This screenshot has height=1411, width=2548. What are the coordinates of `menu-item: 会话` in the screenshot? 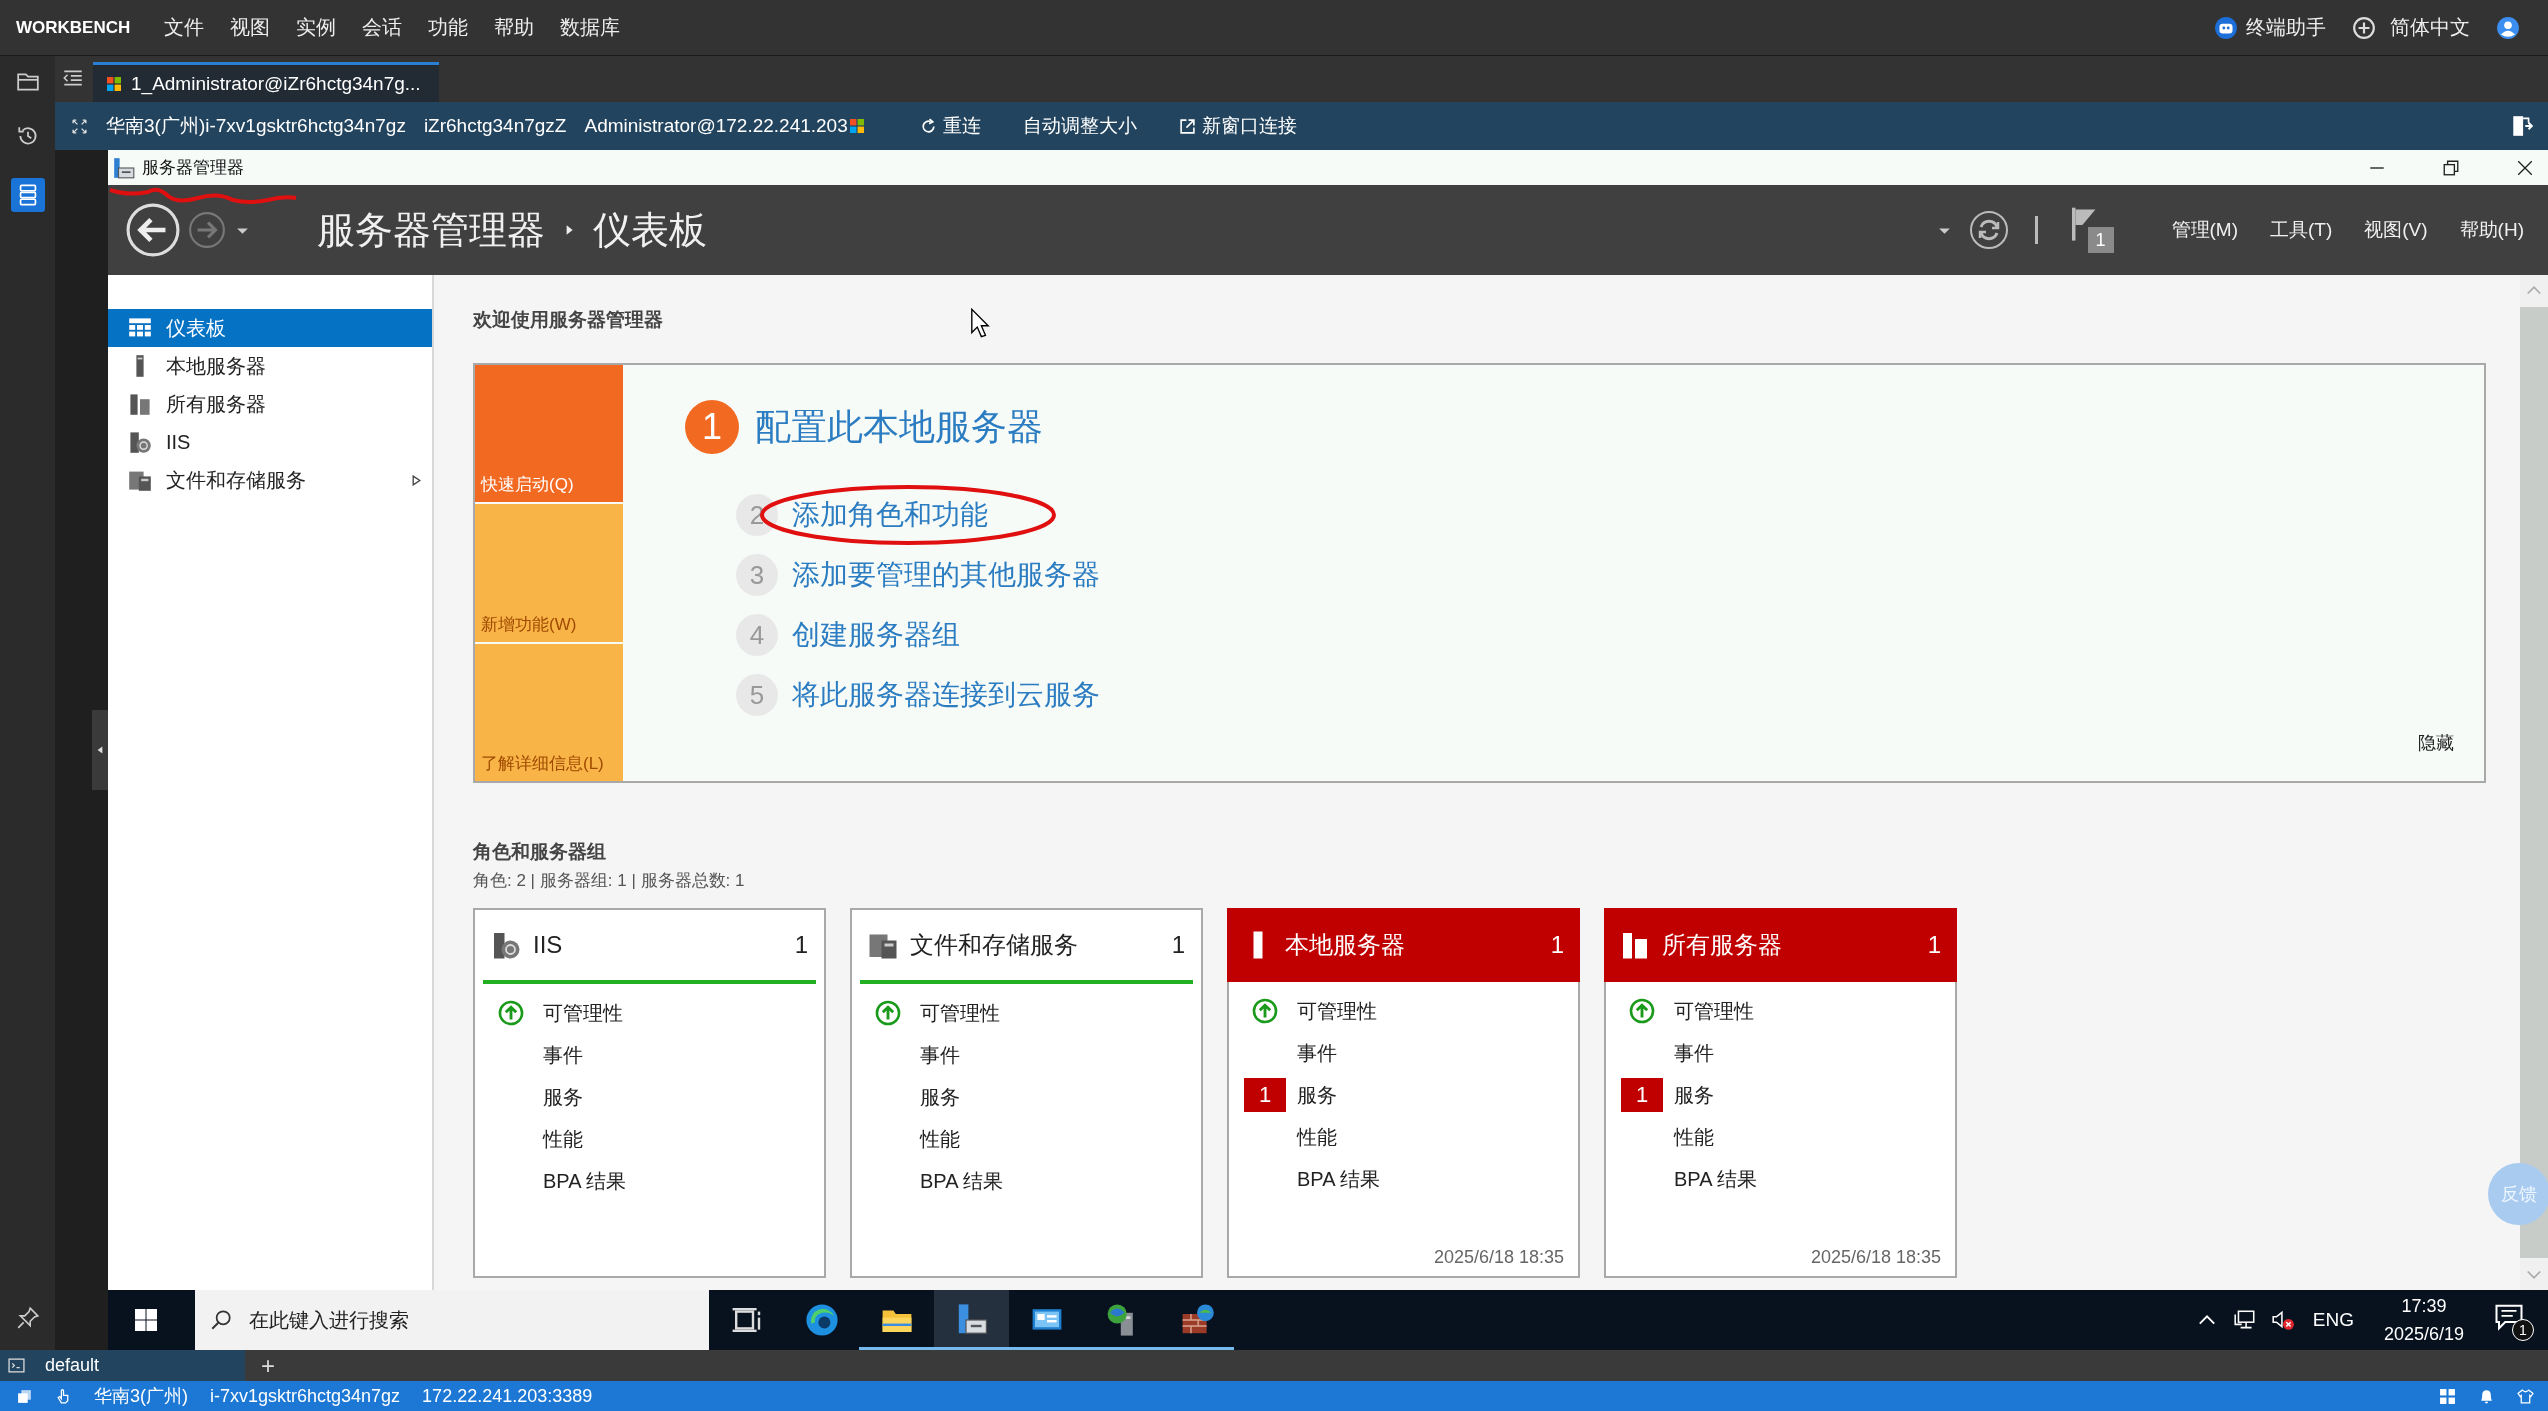 It's located at (382, 27).